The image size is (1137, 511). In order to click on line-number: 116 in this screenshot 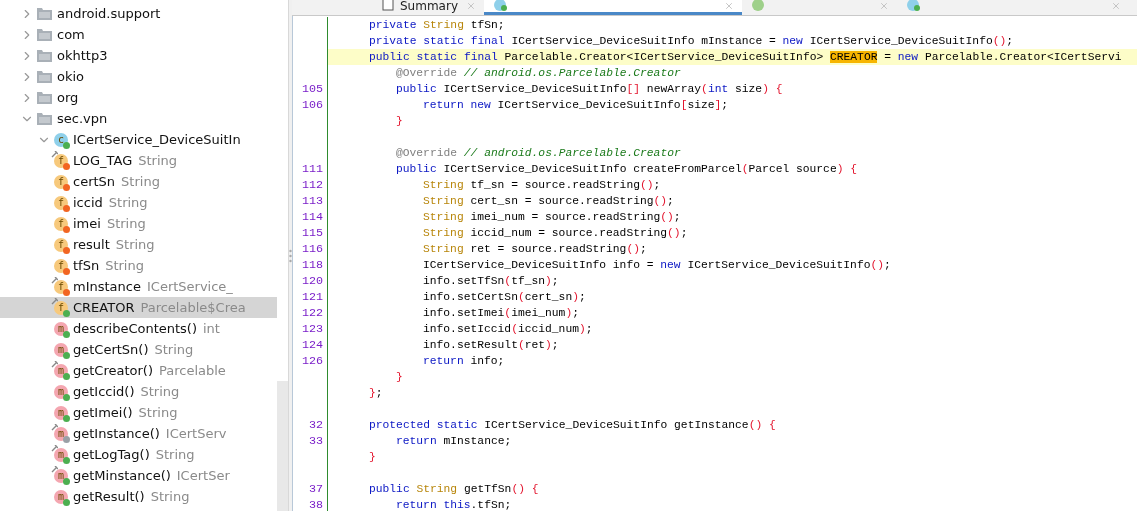, I will do `click(312, 249)`.